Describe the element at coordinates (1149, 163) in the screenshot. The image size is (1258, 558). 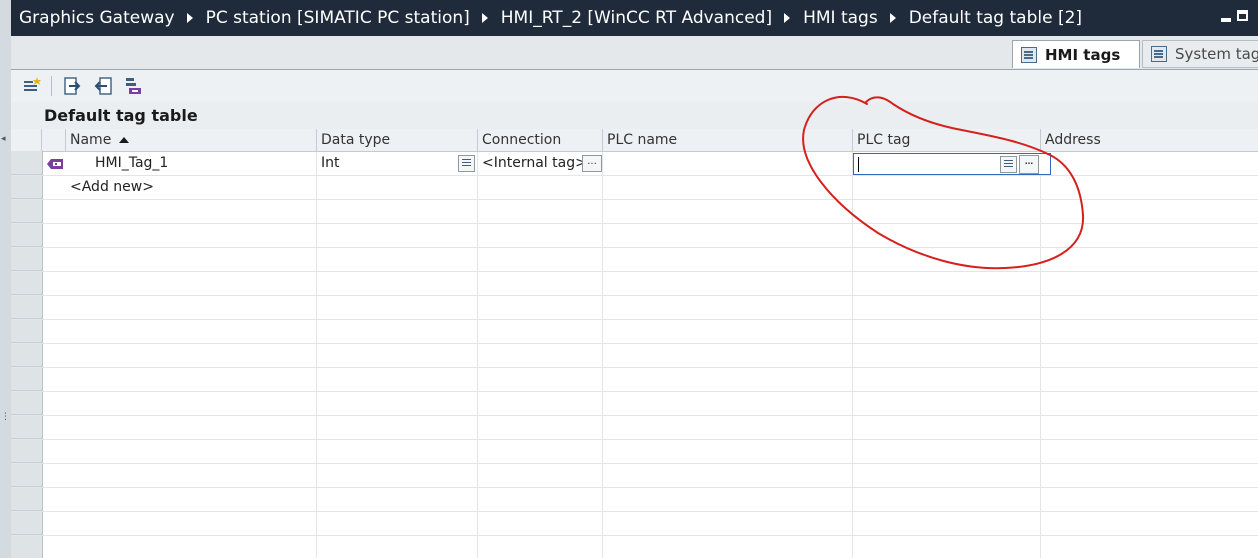
I see `cell-address` at that location.